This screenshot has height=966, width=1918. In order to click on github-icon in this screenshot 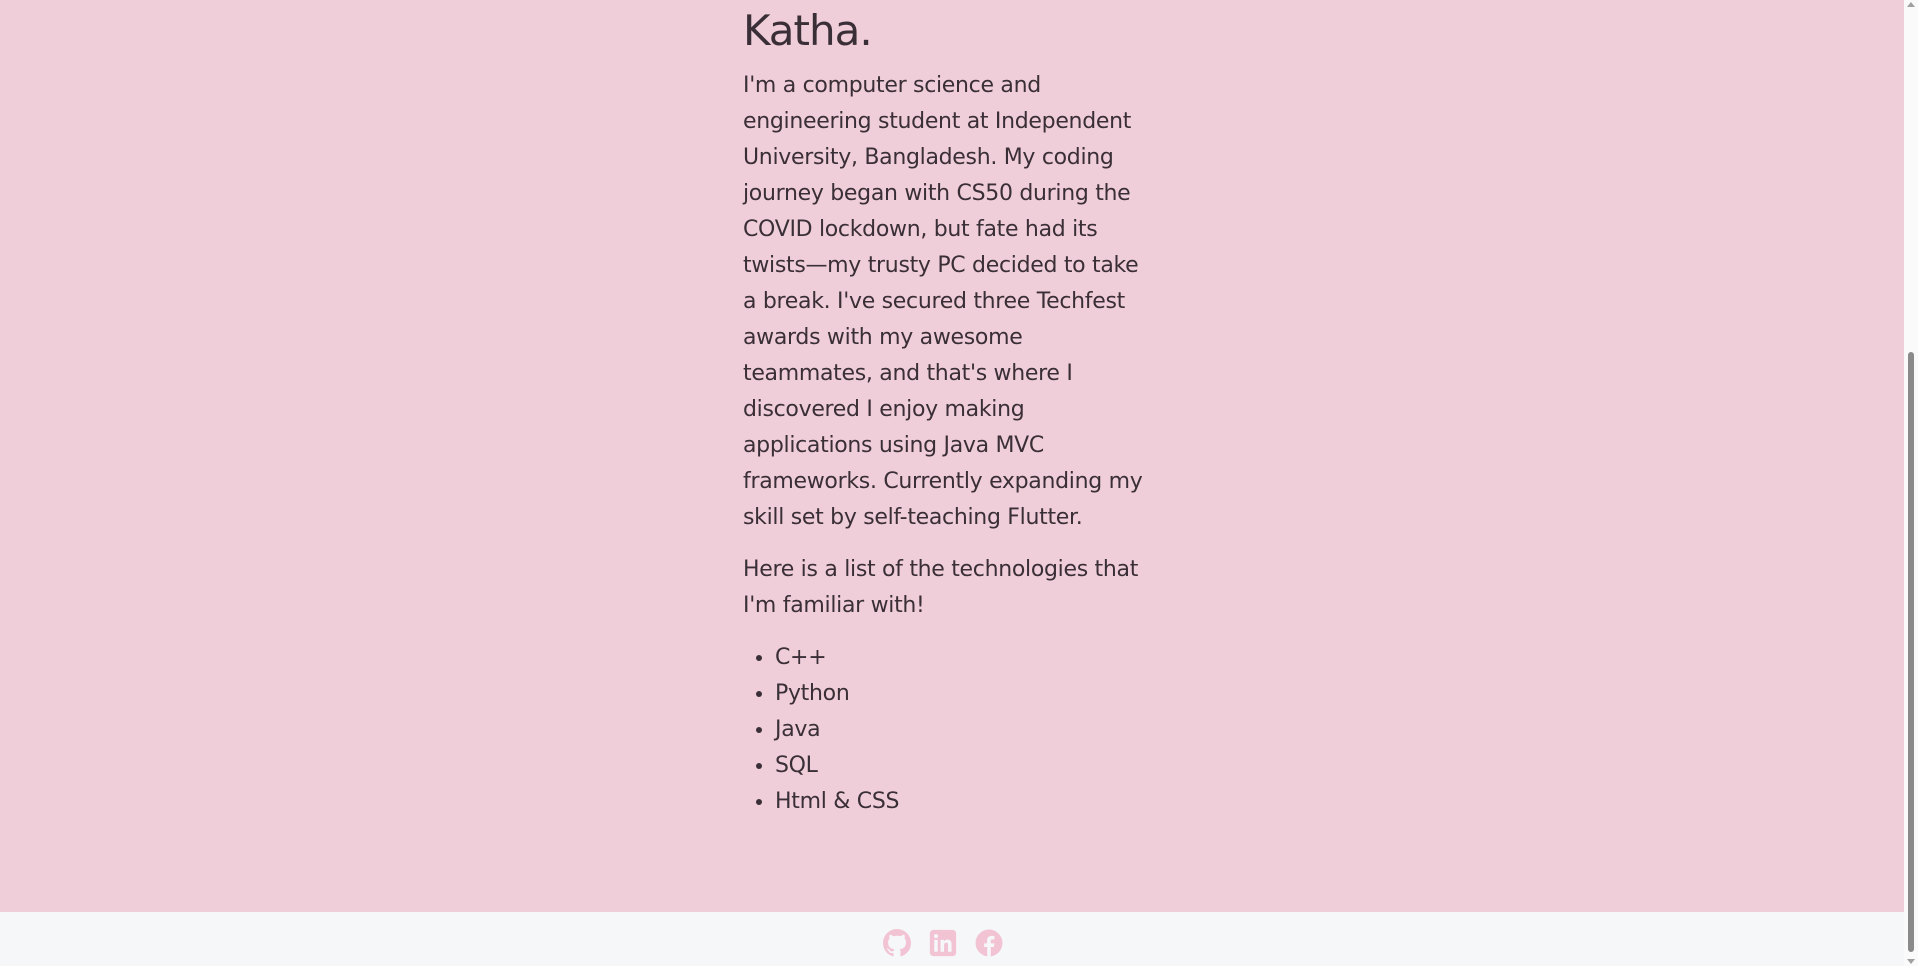, I will do `click(897, 943)`.